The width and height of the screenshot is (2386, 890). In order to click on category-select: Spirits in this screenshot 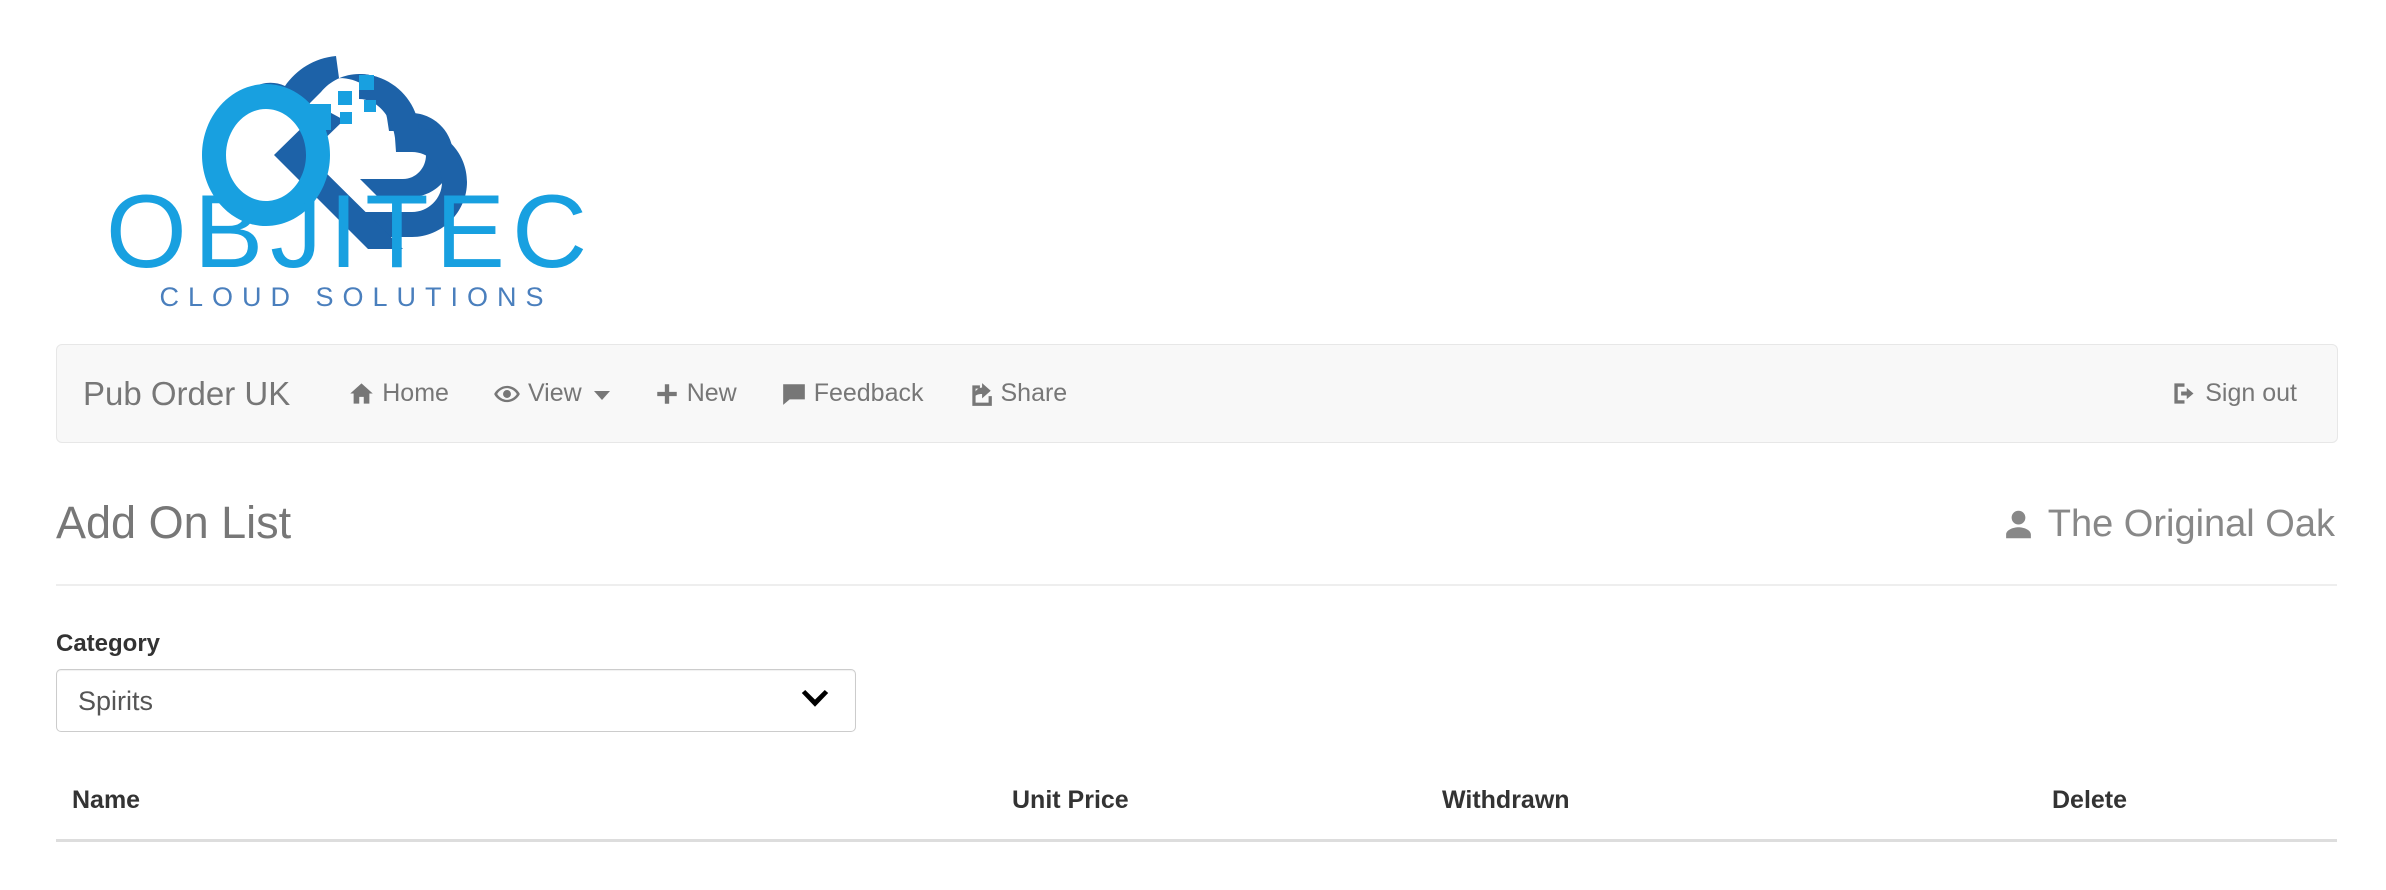, I will do `click(456, 700)`.